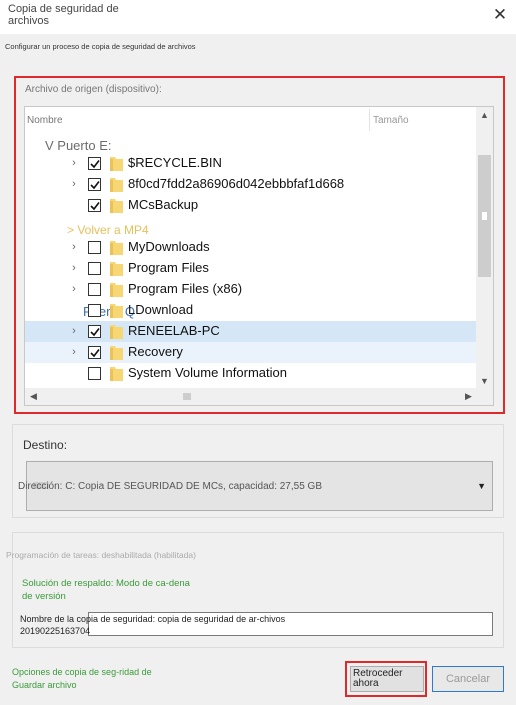  I want to click on item-name: Program Files (x86), so click(185, 288).